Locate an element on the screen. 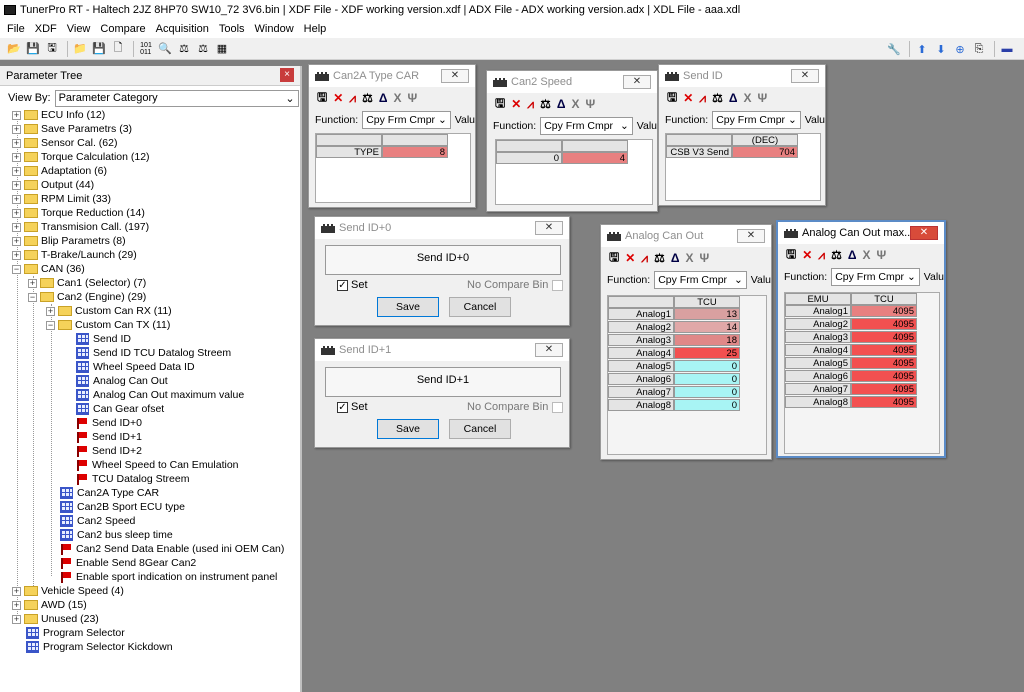 The image size is (1024, 692). tree-item: Analog Can Out is located at coordinates (122, 381).